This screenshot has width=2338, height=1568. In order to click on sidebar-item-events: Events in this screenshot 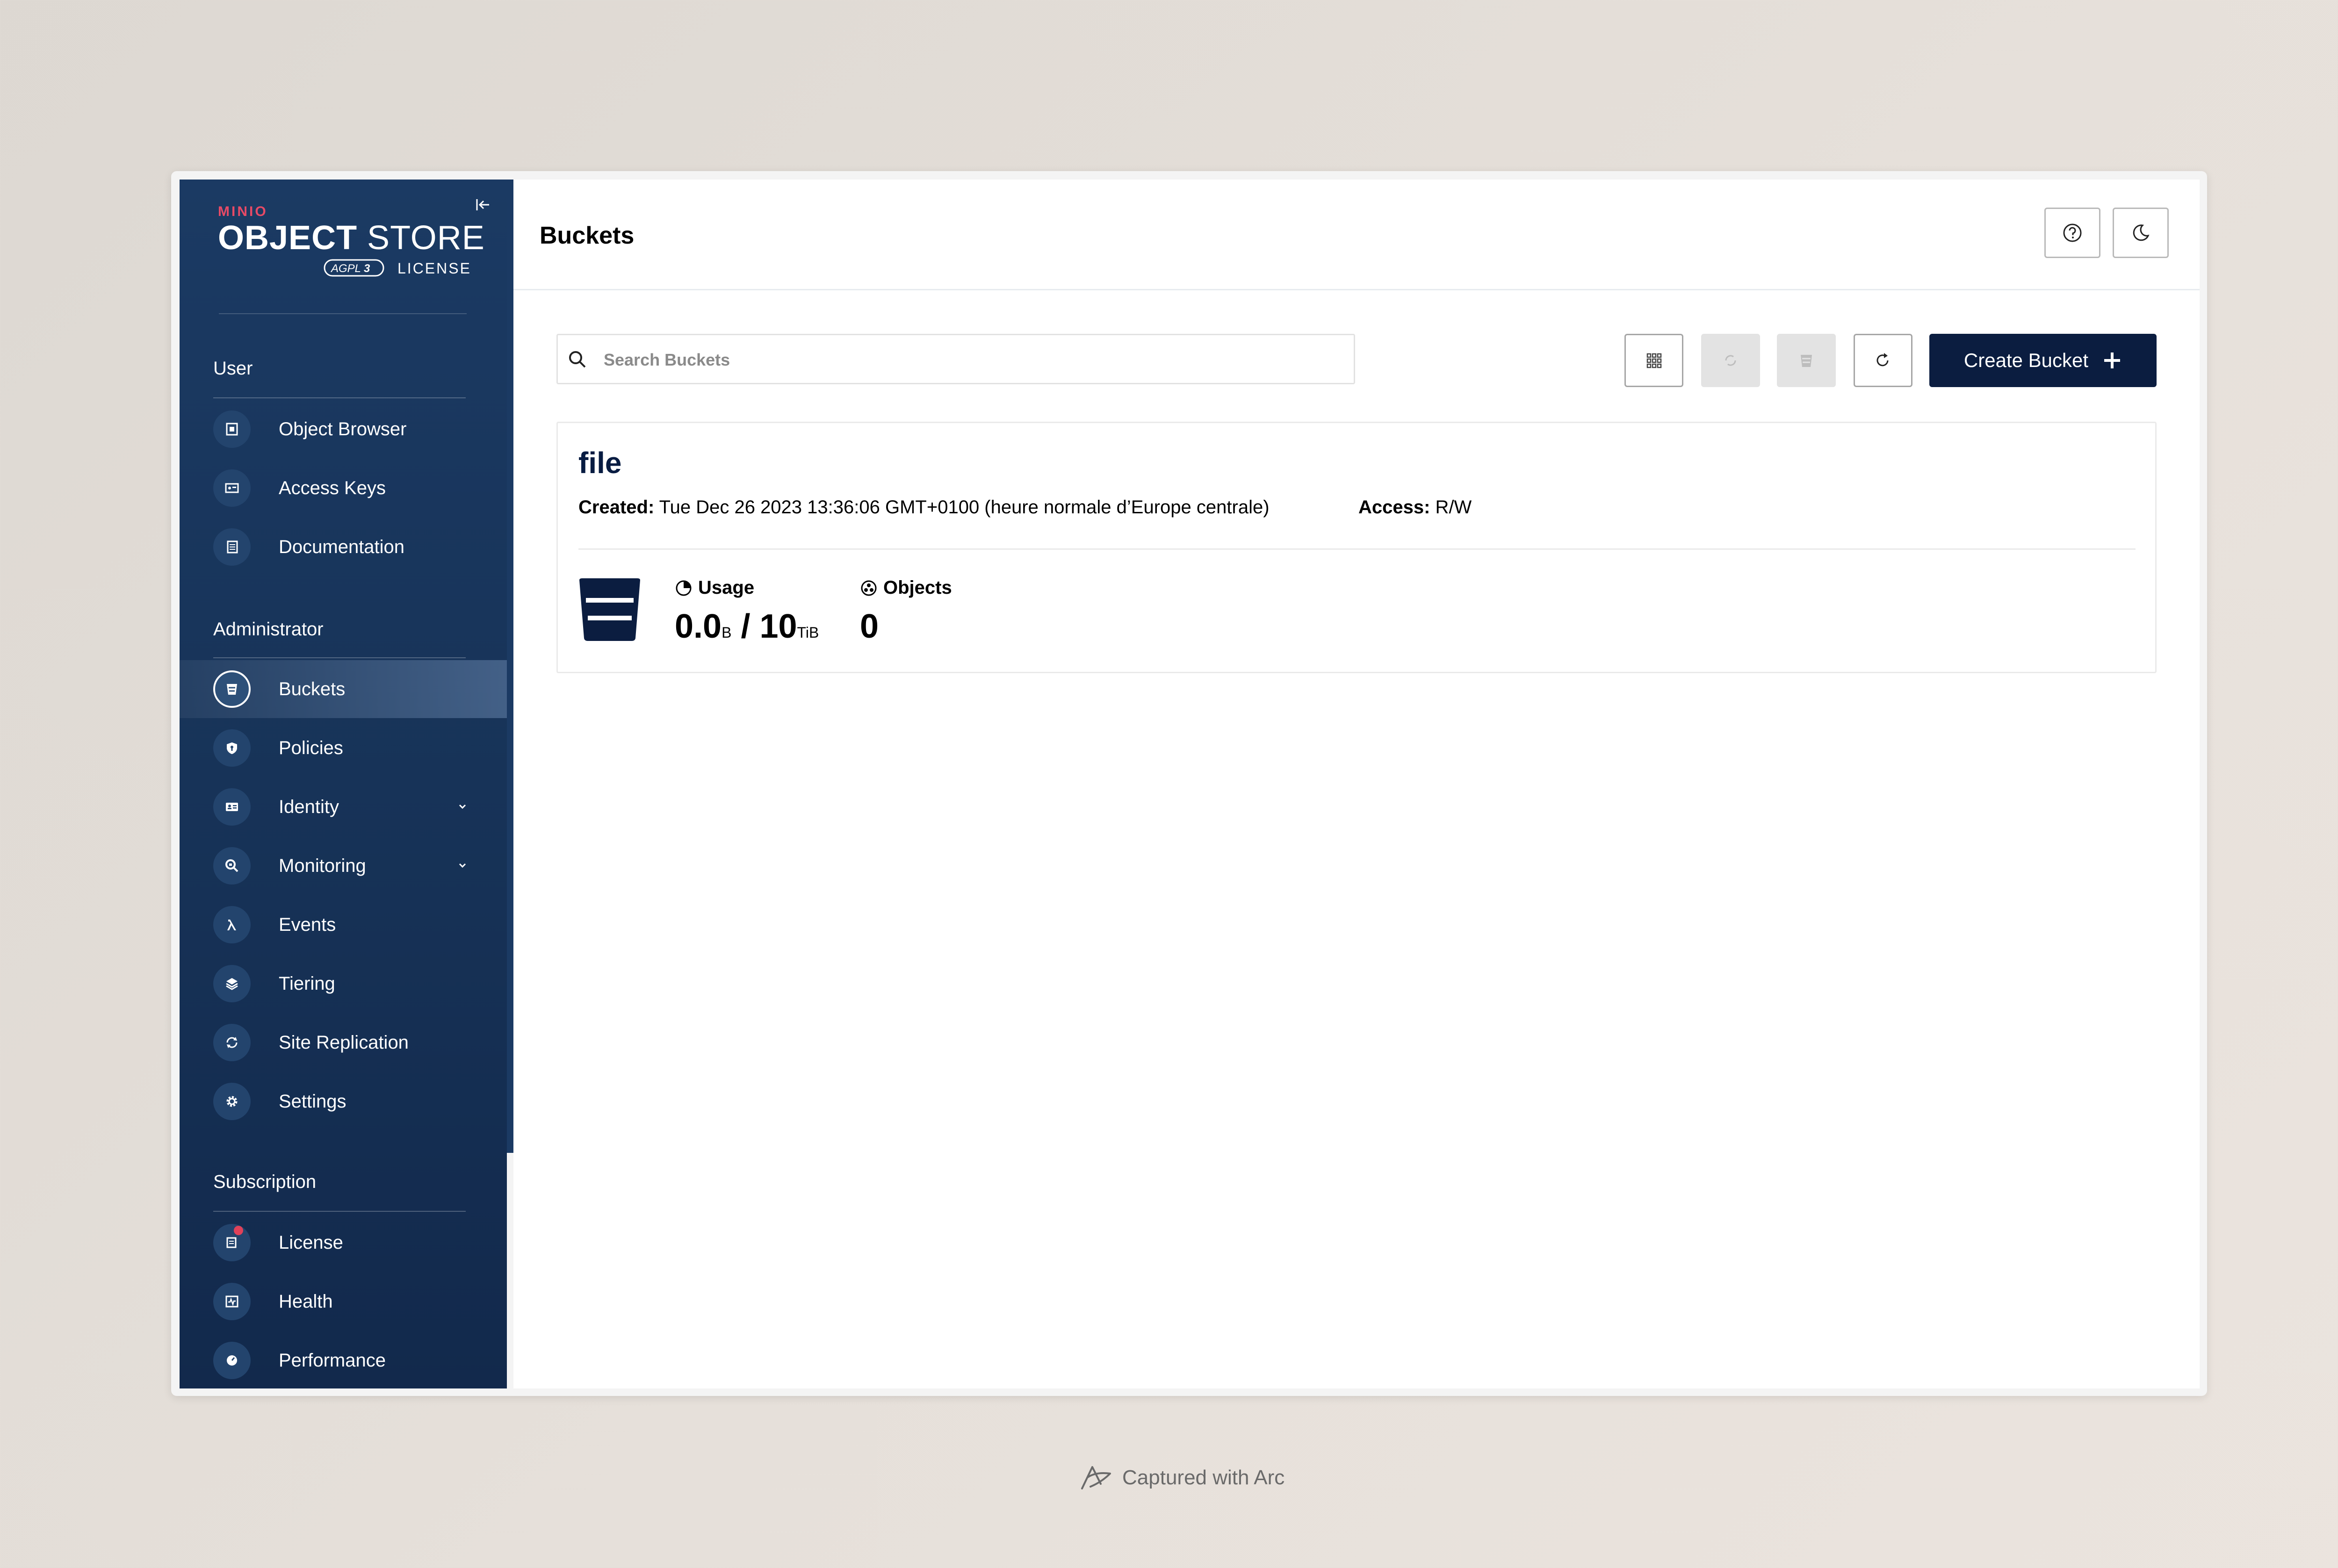, I will do `click(344, 925)`.